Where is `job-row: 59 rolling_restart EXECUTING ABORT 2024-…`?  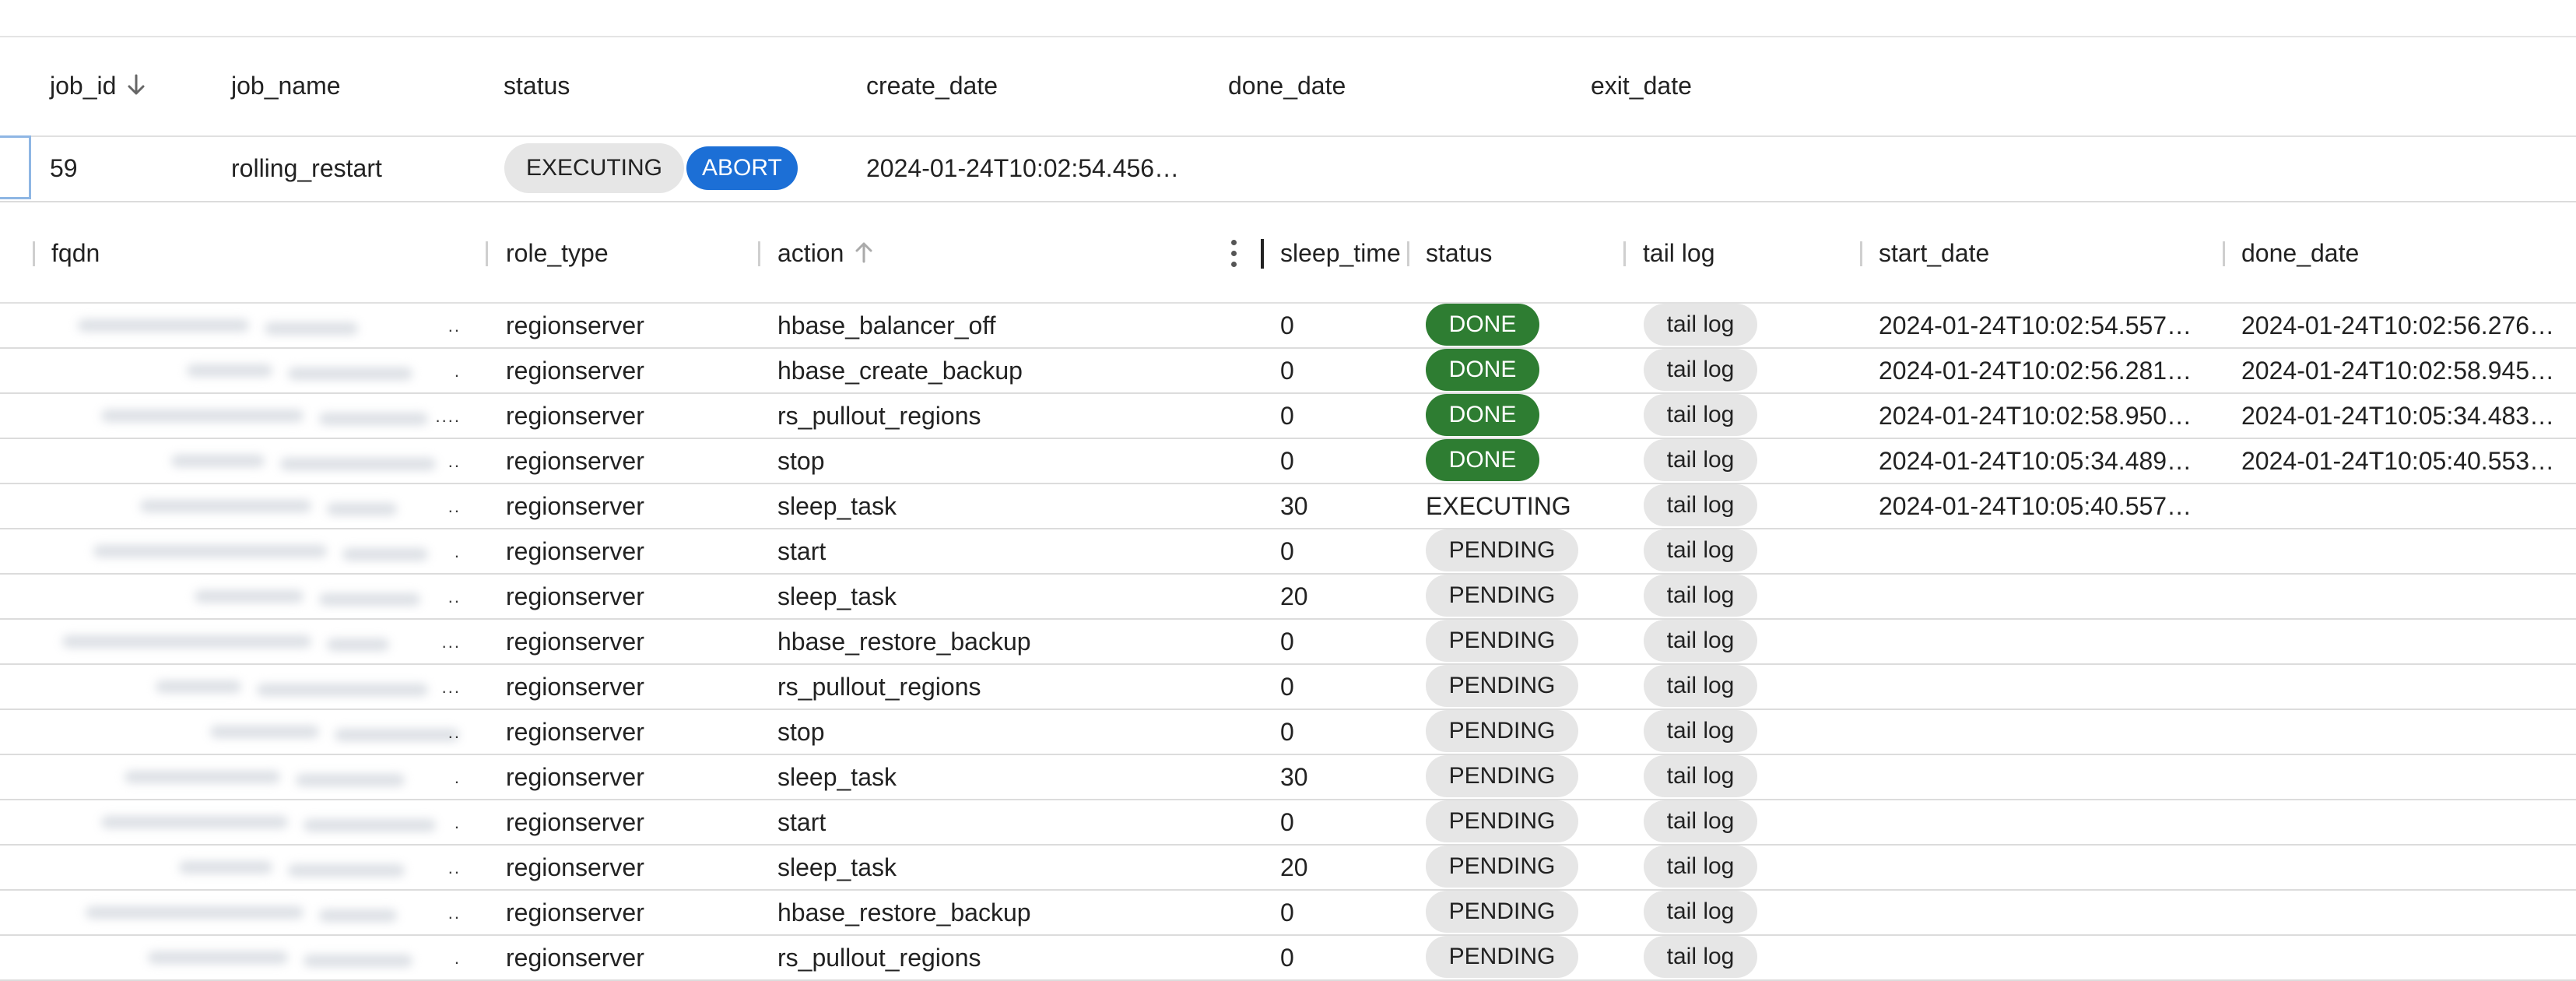
job-row: 59 rolling_restart EXECUTING ABORT 2024-… is located at coordinates (1288, 168).